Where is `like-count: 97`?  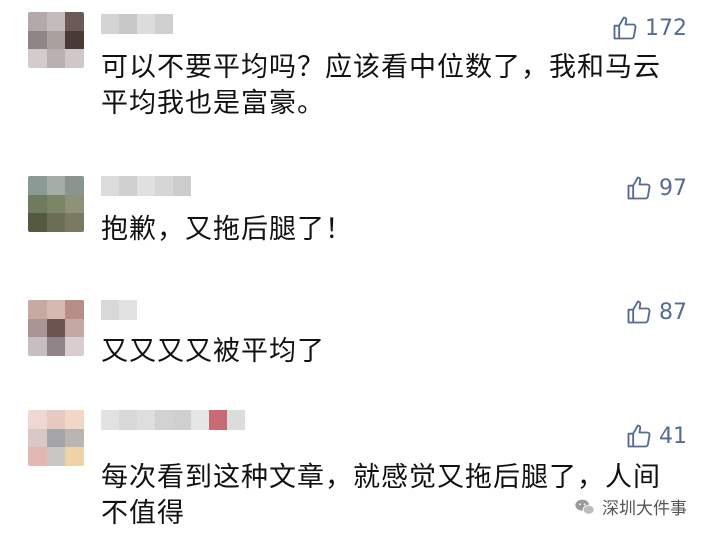
like-count: 97 is located at coordinates (673, 188).